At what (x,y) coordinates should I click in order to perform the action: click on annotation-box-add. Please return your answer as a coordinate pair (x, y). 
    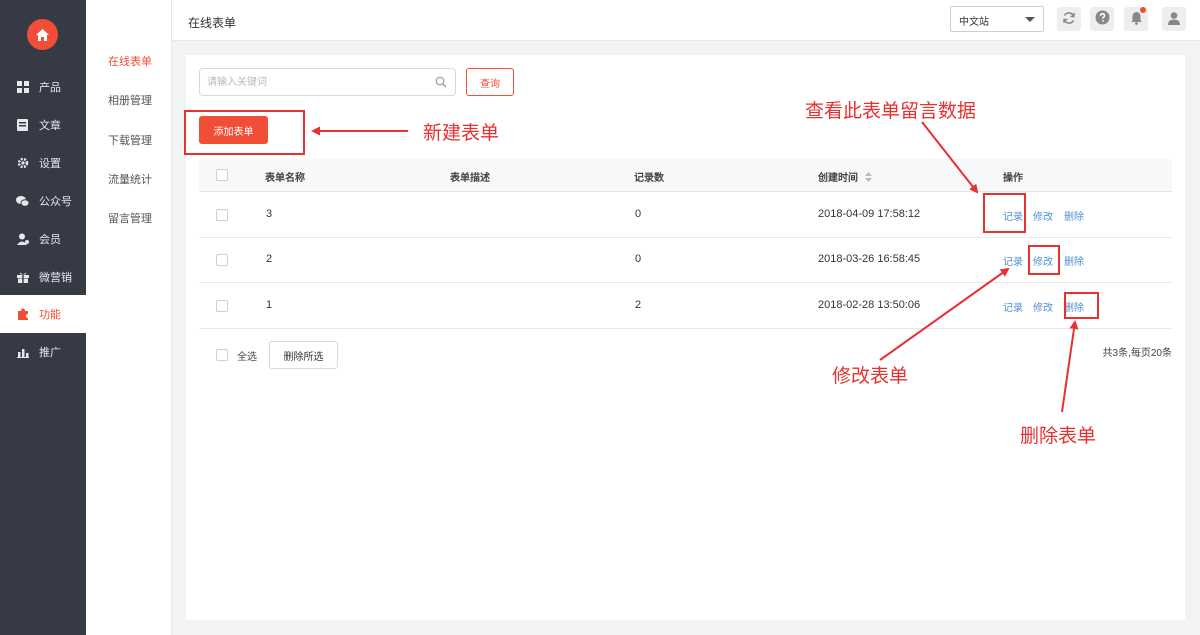
    Looking at the image, I should click on (244, 132).